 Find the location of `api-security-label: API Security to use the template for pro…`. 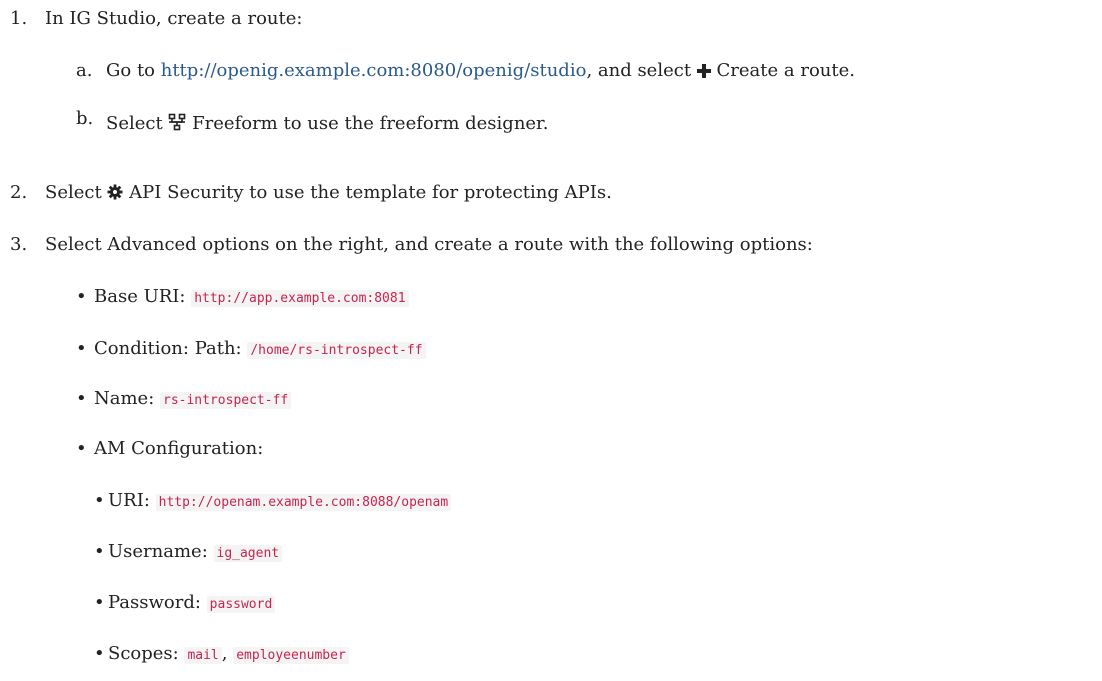

api-security-label: API Security to use the template for pro… is located at coordinates (370, 192).